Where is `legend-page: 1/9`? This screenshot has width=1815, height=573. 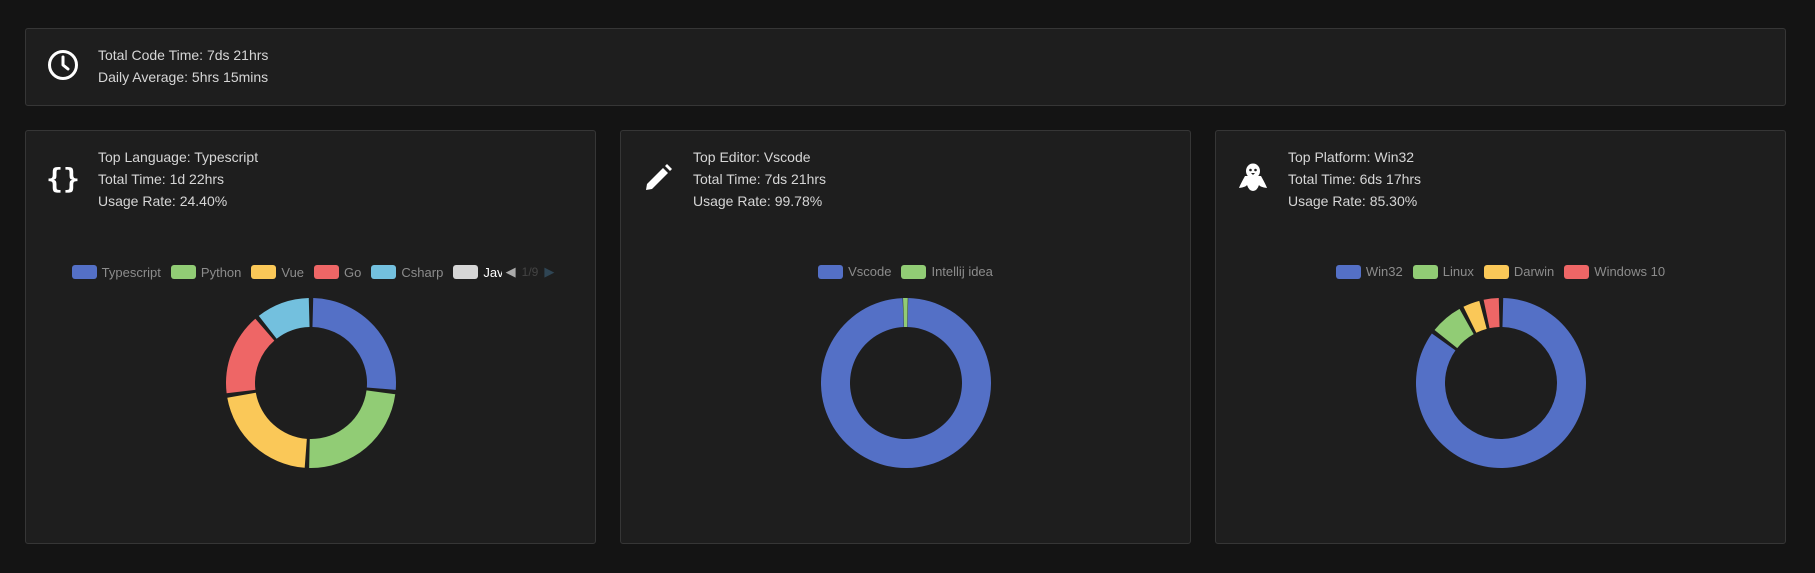 legend-page: 1/9 is located at coordinates (530, 272).